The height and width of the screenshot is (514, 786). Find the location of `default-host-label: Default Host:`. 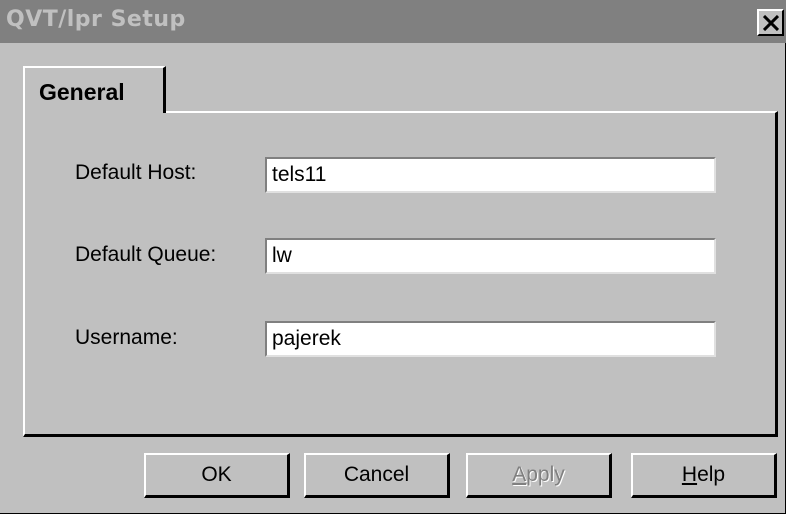

default-host-label: Default Host: is located at coordinates (136, 172).